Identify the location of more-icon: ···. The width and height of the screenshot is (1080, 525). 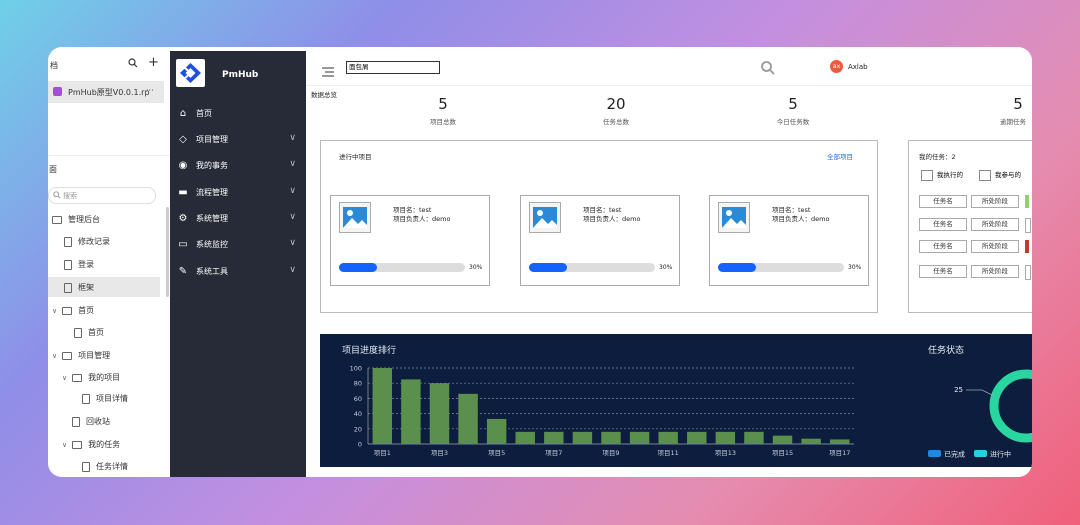
(150, 90).